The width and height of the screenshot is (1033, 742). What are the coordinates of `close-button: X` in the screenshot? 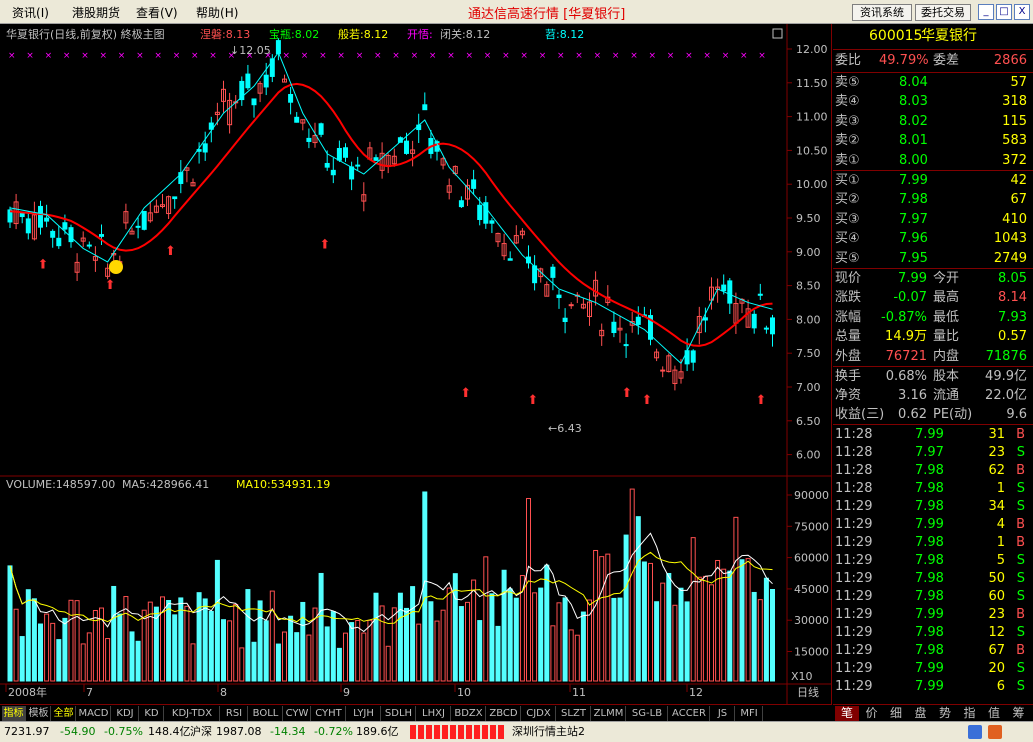 It's located at (1022, 12).